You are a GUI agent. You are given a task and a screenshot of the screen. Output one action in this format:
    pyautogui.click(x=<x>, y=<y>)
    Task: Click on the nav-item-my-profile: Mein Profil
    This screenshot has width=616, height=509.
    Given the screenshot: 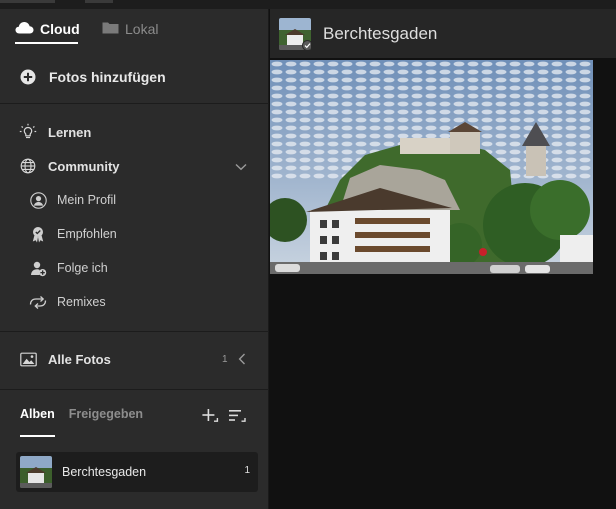 What is the action you would take?
    pyautogui.click(x=72, y=200)
    